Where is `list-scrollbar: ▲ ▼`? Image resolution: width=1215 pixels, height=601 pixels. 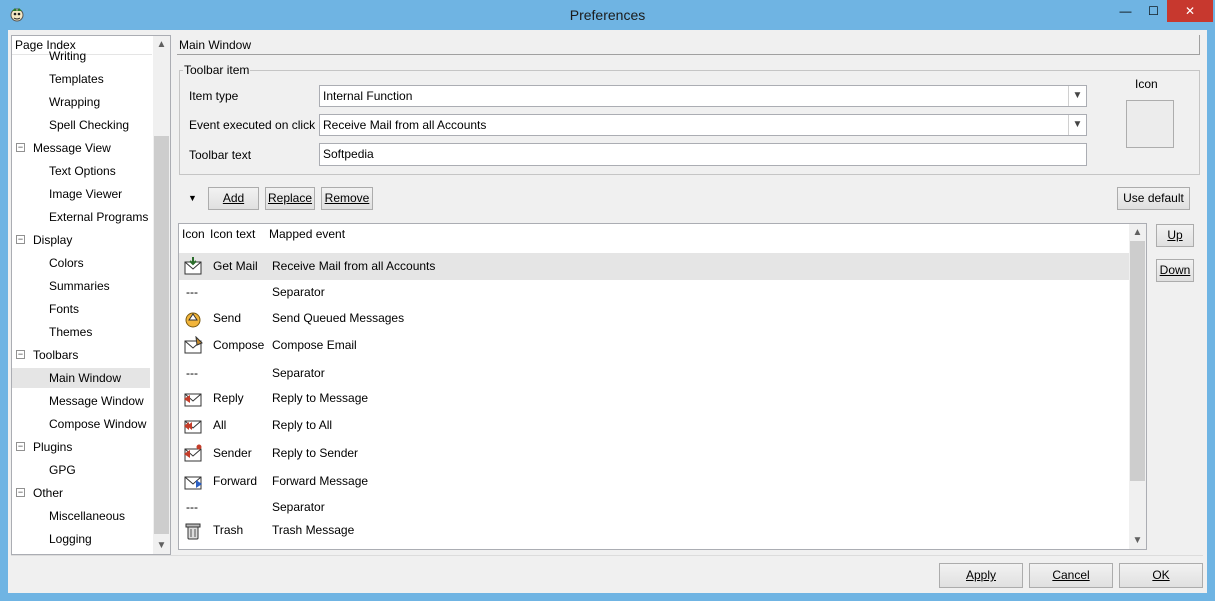 list-scrollbar: ▲ ▼ is located at coordinates (1137, 386).